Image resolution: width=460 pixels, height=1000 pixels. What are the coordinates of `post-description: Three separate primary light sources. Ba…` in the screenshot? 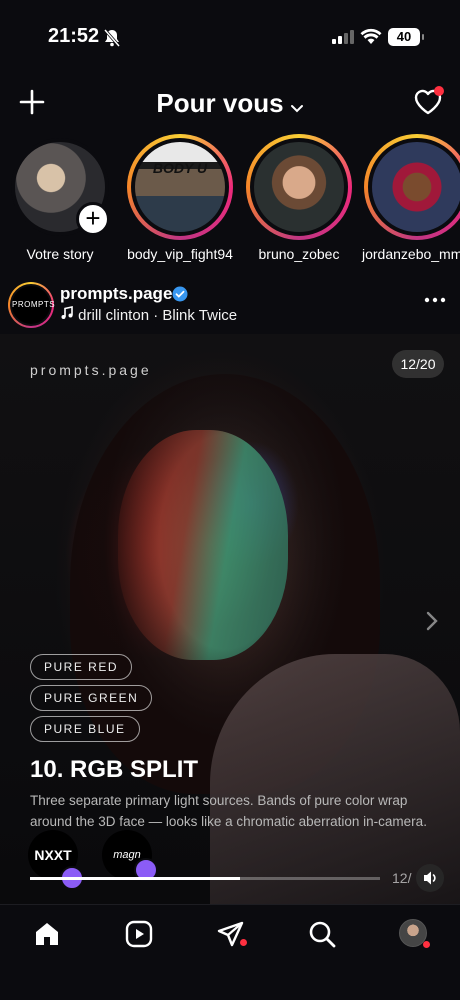 It's located at (228, 811).